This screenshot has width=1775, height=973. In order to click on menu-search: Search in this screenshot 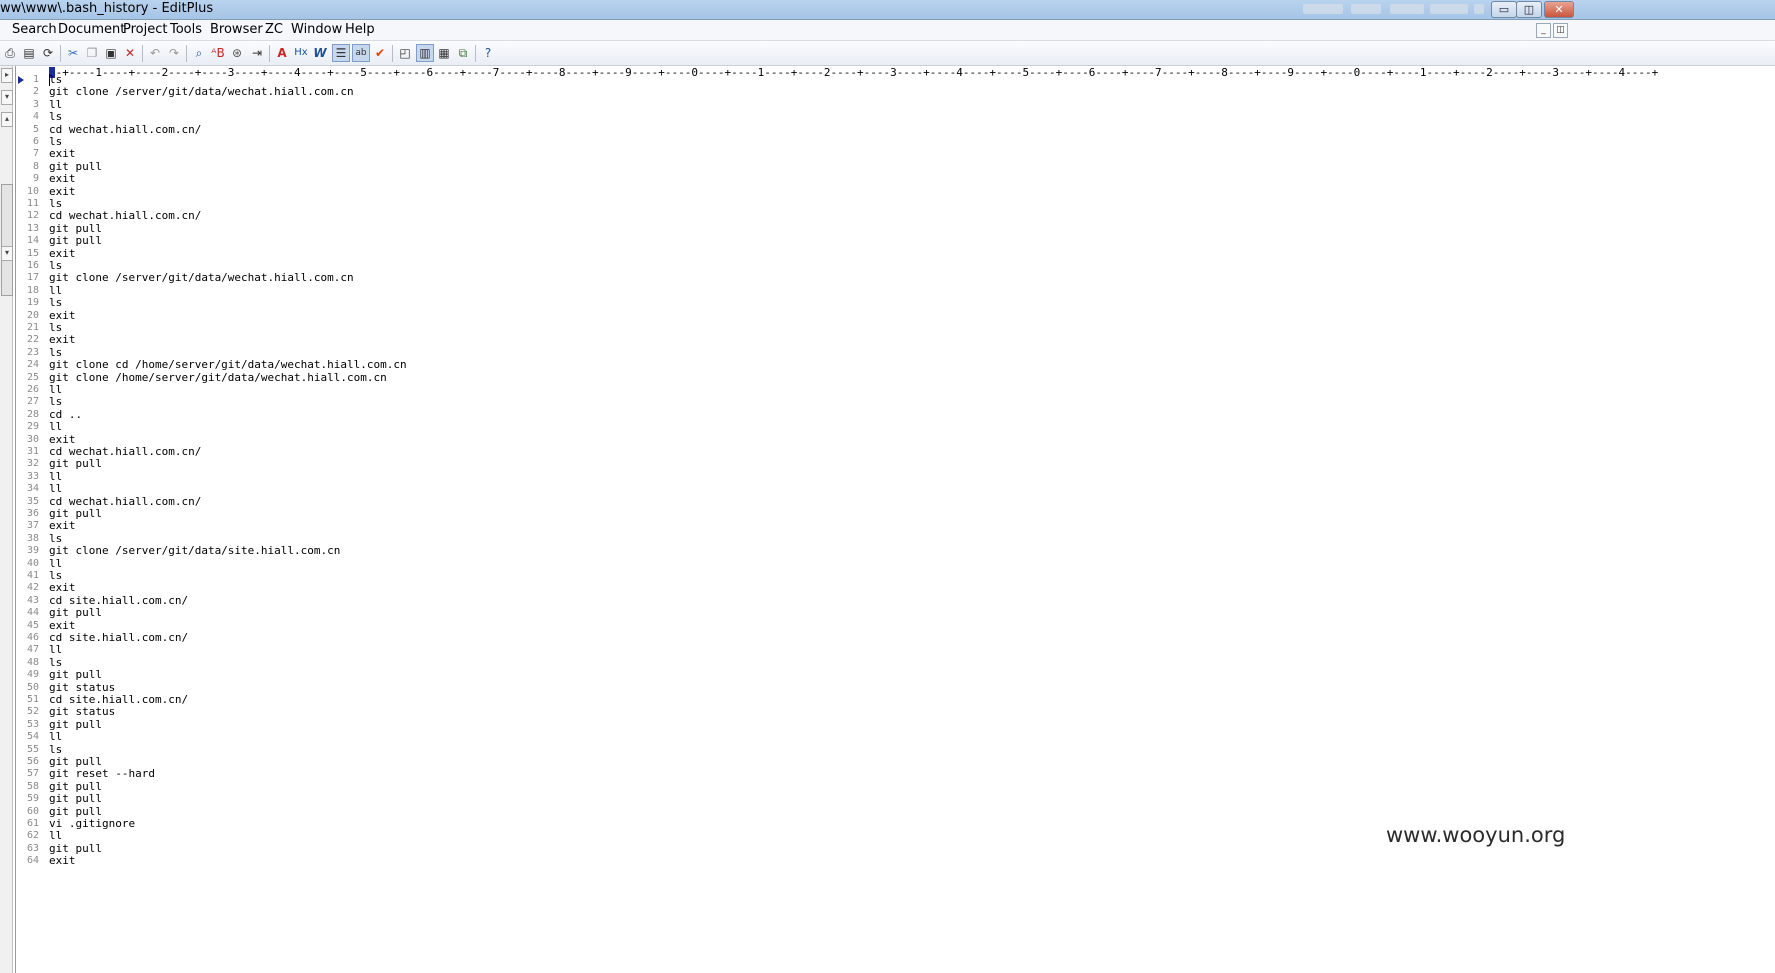, I will do `click(34, 29)`.